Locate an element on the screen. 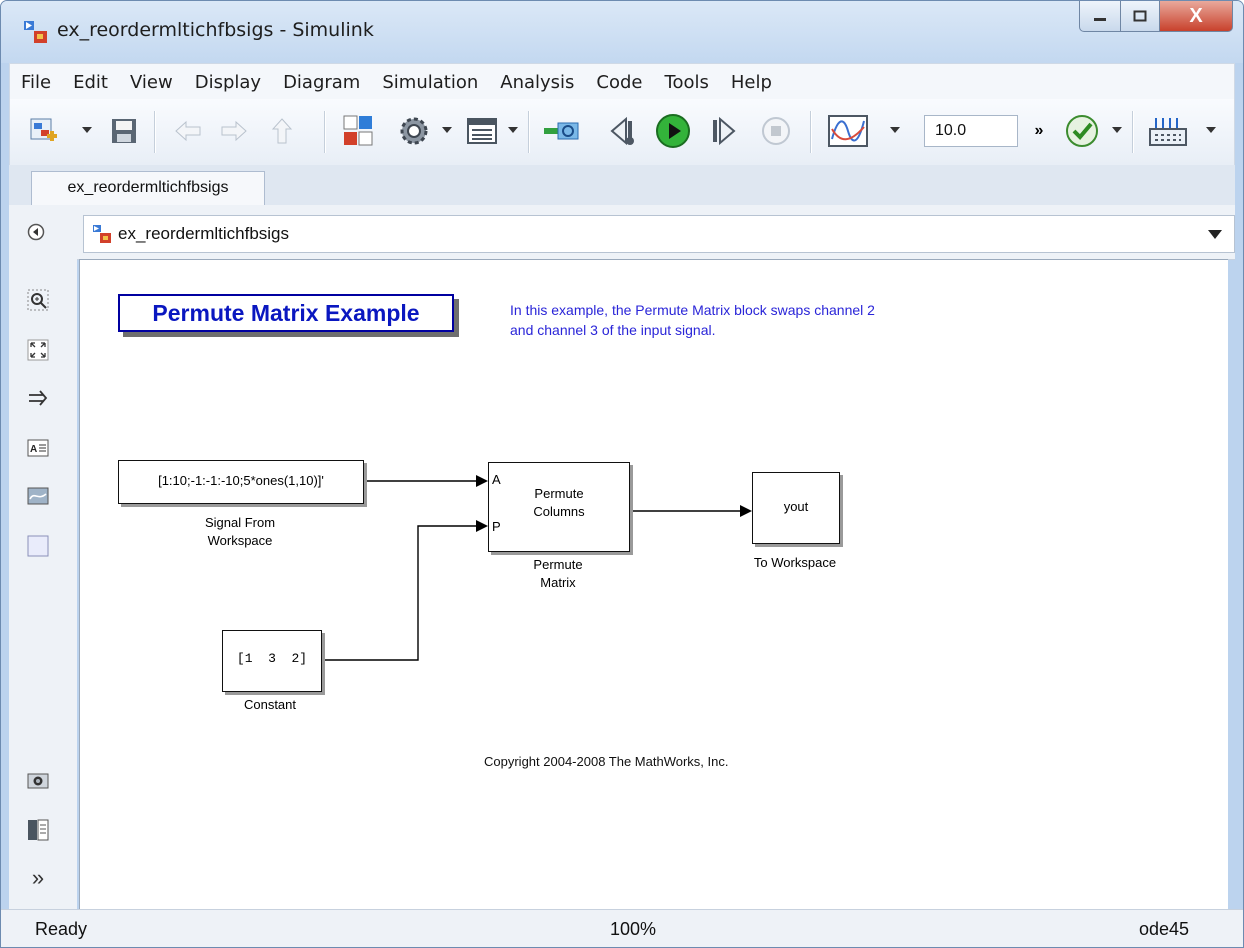 The width and height of the screenshot is (1244, 948). model-advisor-button is located at coordinates (1082, 131).